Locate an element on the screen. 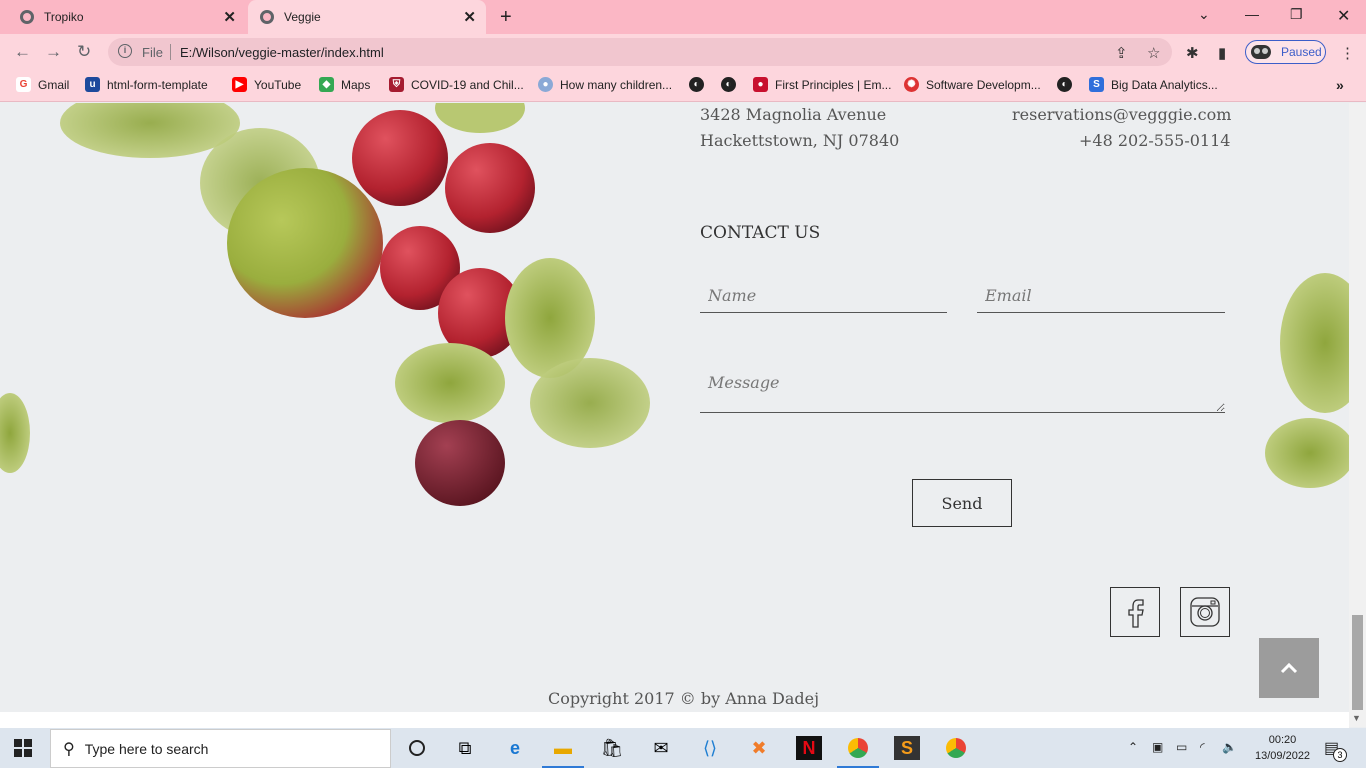  avatar is located at coordinates (1261, 52).